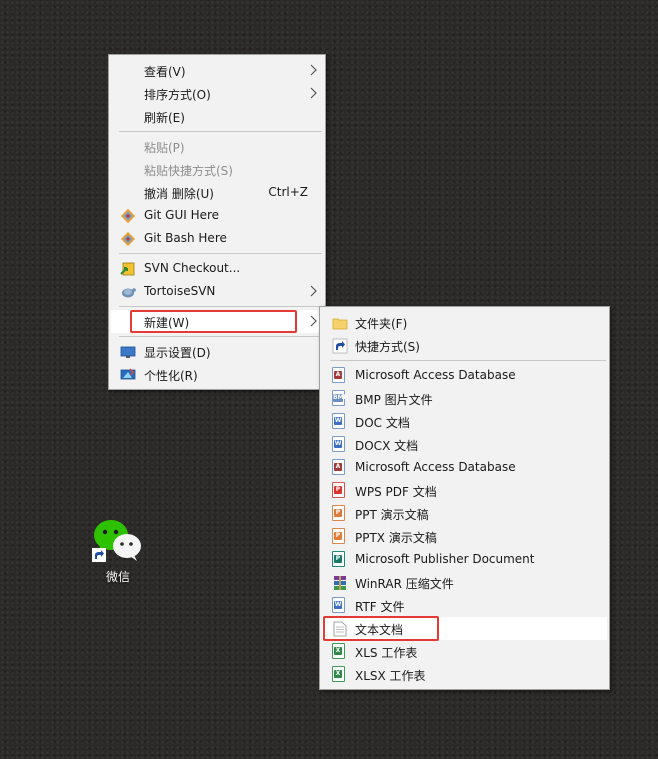 The height and width of the screenshot is (759, 658). I want to click on menu-item-display-settings-label: 显示设置(D), so click(177, 353).